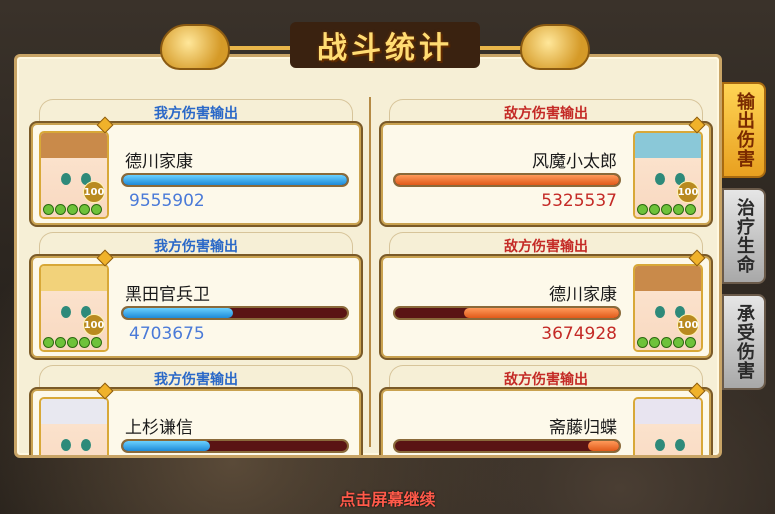 The height and width of the screenshot is (514, 775). What do you see at coordinates (579, 201) in the screenshot?
I see `damage-value: 5325537` at bounding box center [579, 201].